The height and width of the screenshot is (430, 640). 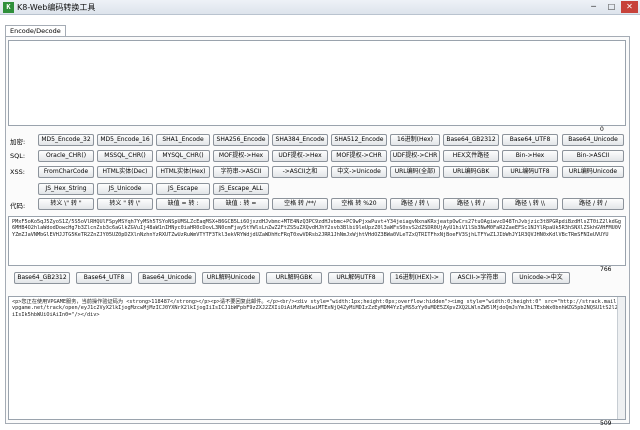 I want to click on minimize-icon: ─, so click(x=593, y=7).